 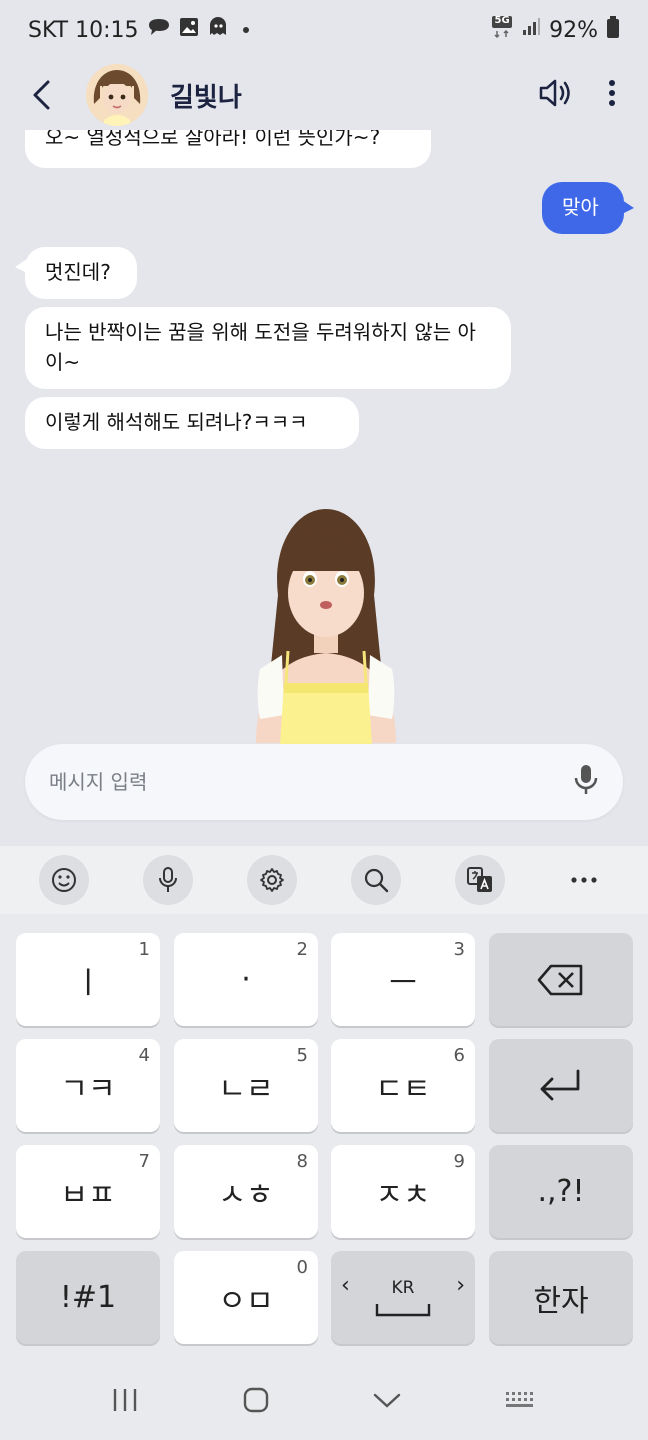 I want to click on key-label: ·, so click(x=246, y=979).